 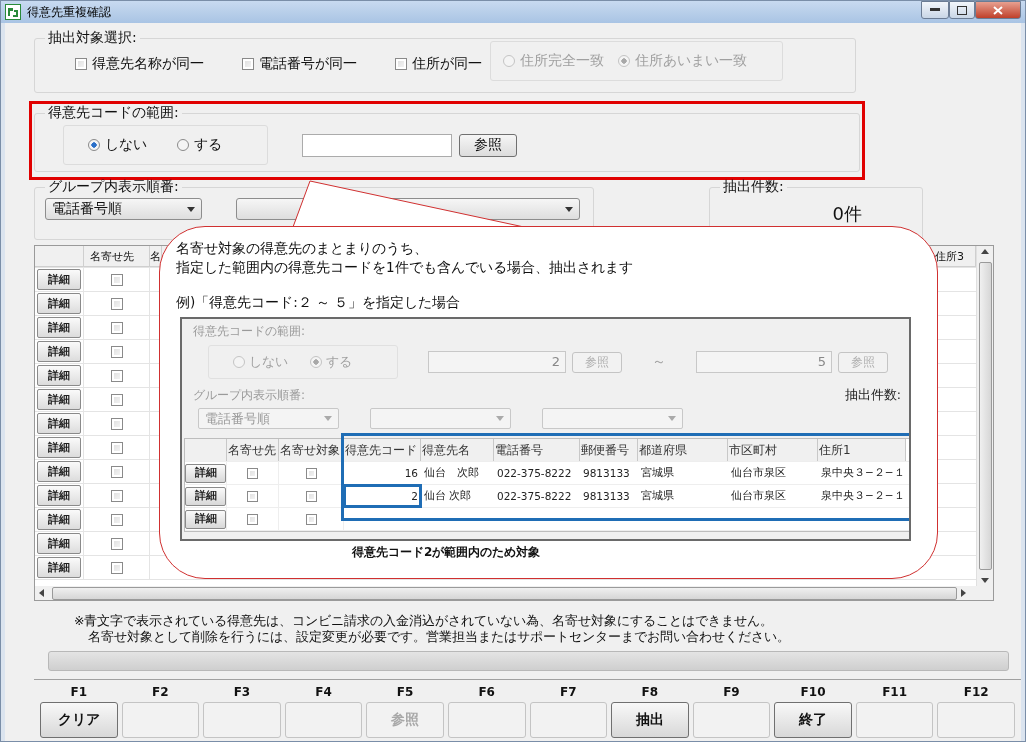 What do you see at coordinates (497, 362) in the screenshot?
I see `range-from-field: 2` at bounding box center [497, 362].